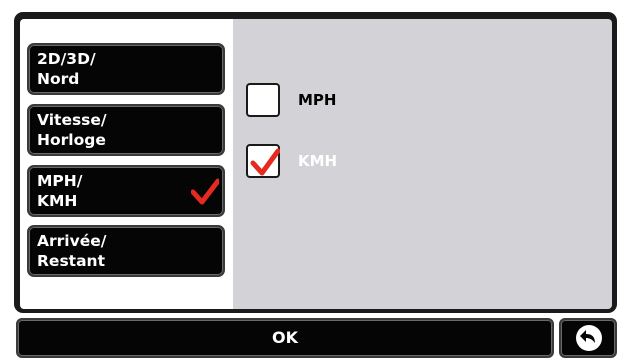  I want to click on ok-button-label: OK, so click(285, 337).